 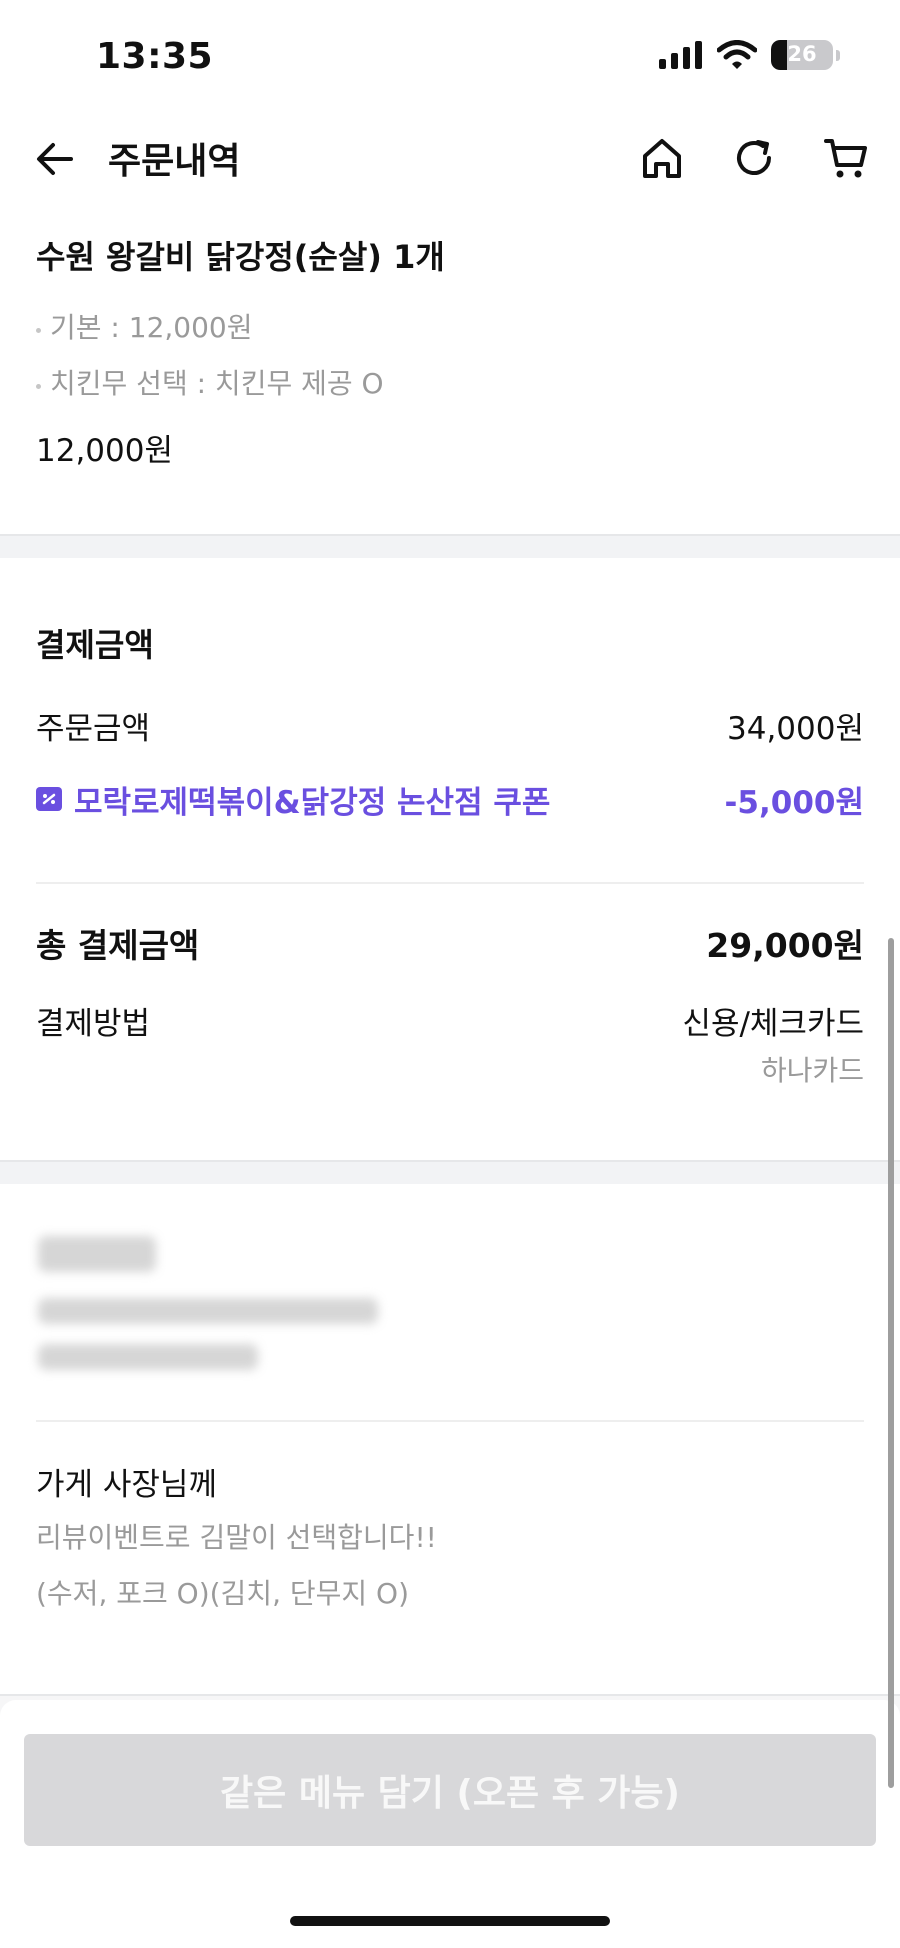 I want to click on item-option: 기본 : 12,000원, so click(x=450, y=328).